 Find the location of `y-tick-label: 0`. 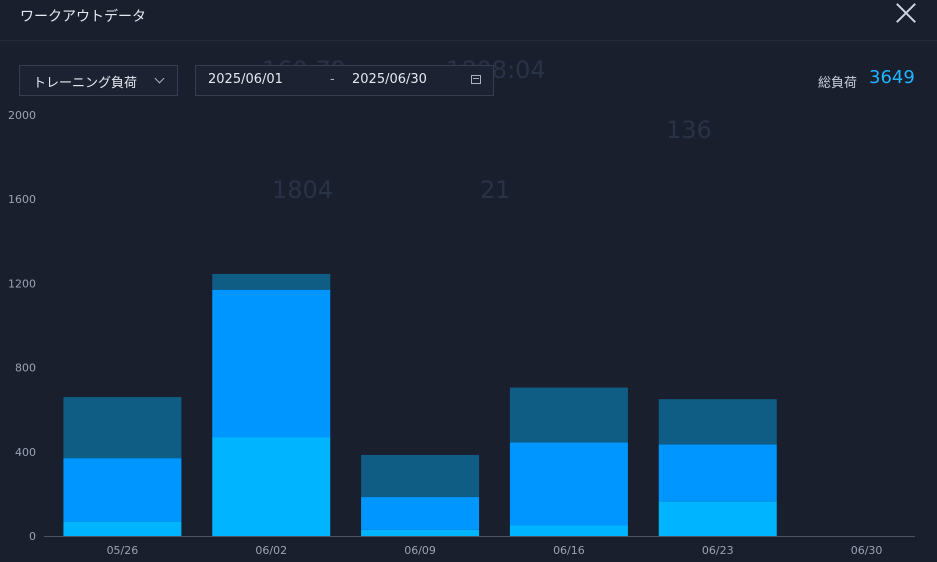

y-tick-label: 0 is located at coordinates (32, 536).